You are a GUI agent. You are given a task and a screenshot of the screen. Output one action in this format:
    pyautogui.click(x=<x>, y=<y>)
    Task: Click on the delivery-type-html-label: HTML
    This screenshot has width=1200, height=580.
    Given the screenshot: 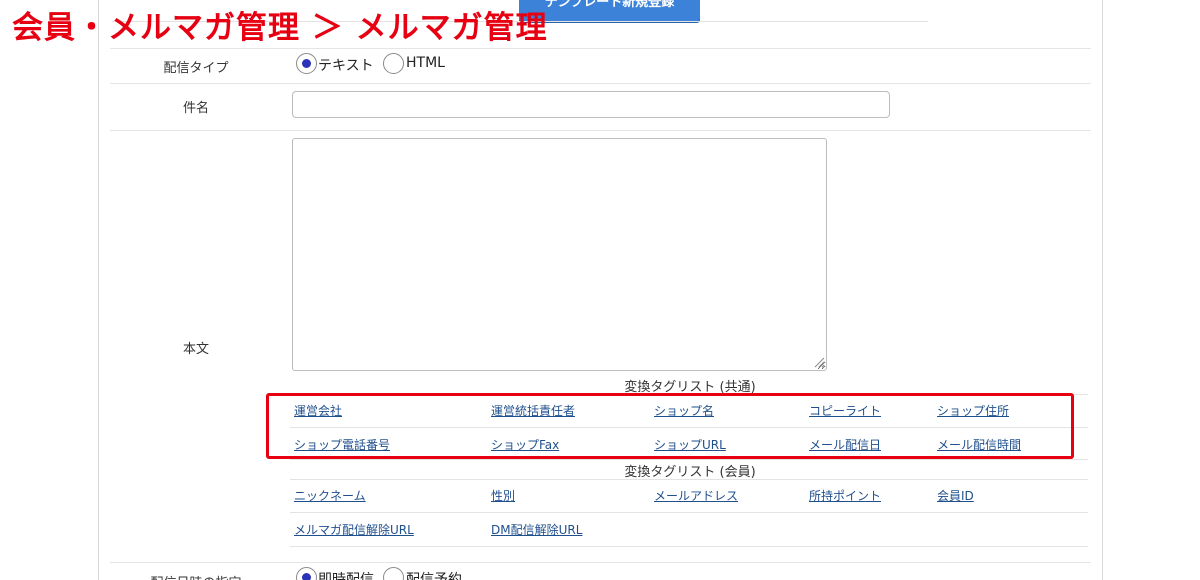 What is the action you would take?
    pyautogui.click(x=425, y=63)
    